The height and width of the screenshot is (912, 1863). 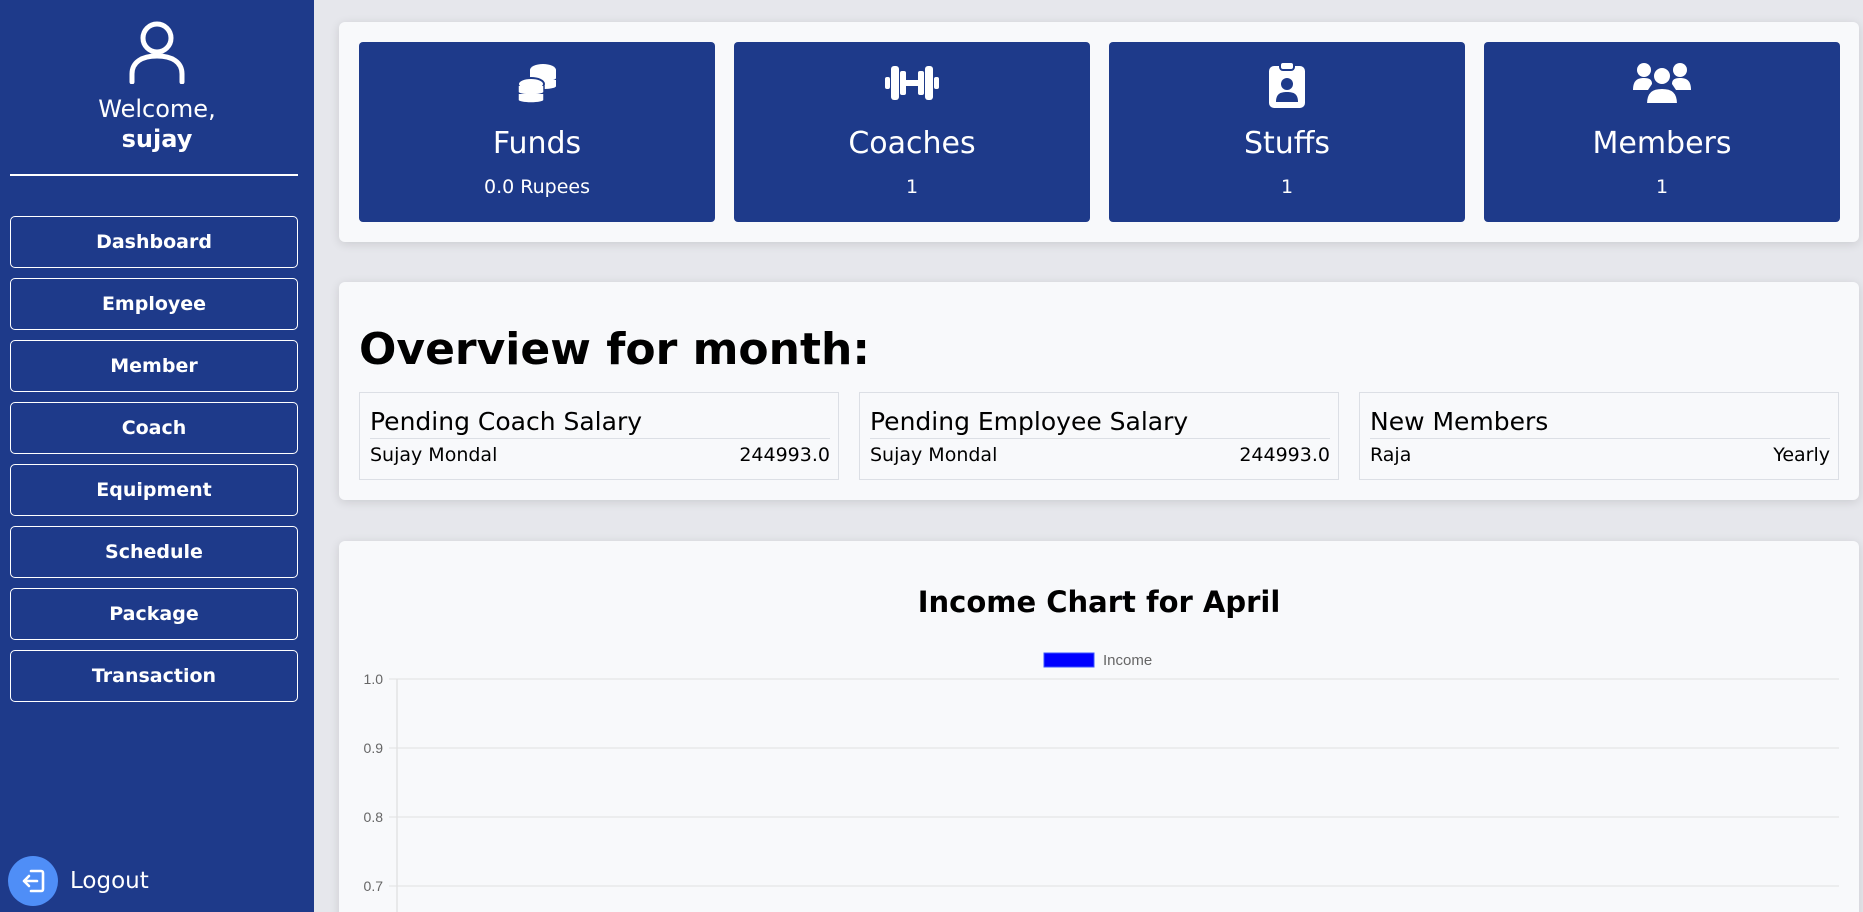 What do you see at coordinates (374, 817) in the screenshot?
I see `y-tick-label: 0.8` at bounding box center [374, 817].